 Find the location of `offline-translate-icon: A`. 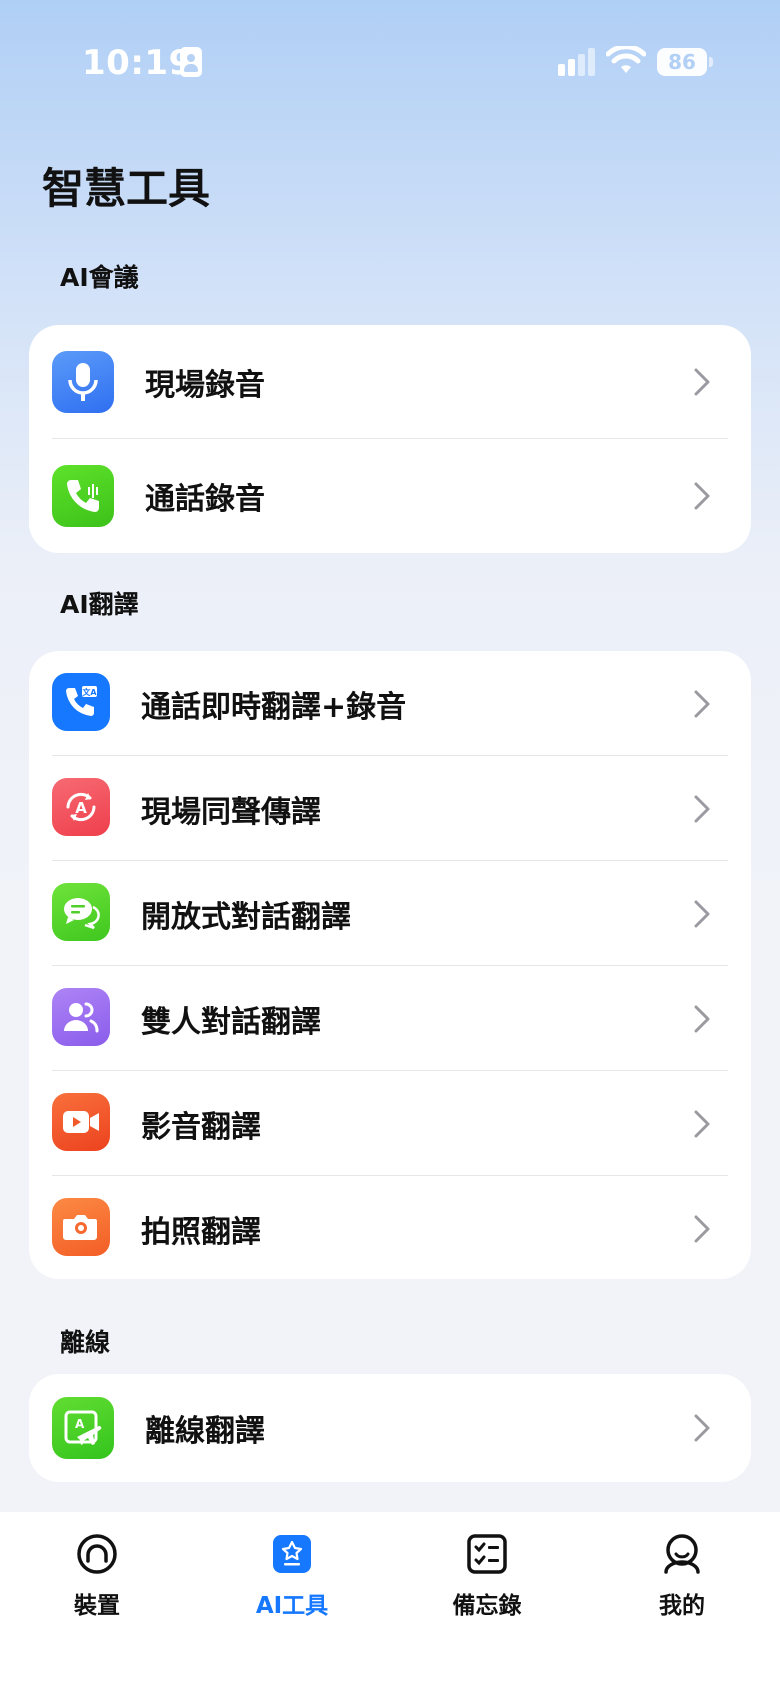

offline-translate-icon: A is located at coordinates (83, 1428).